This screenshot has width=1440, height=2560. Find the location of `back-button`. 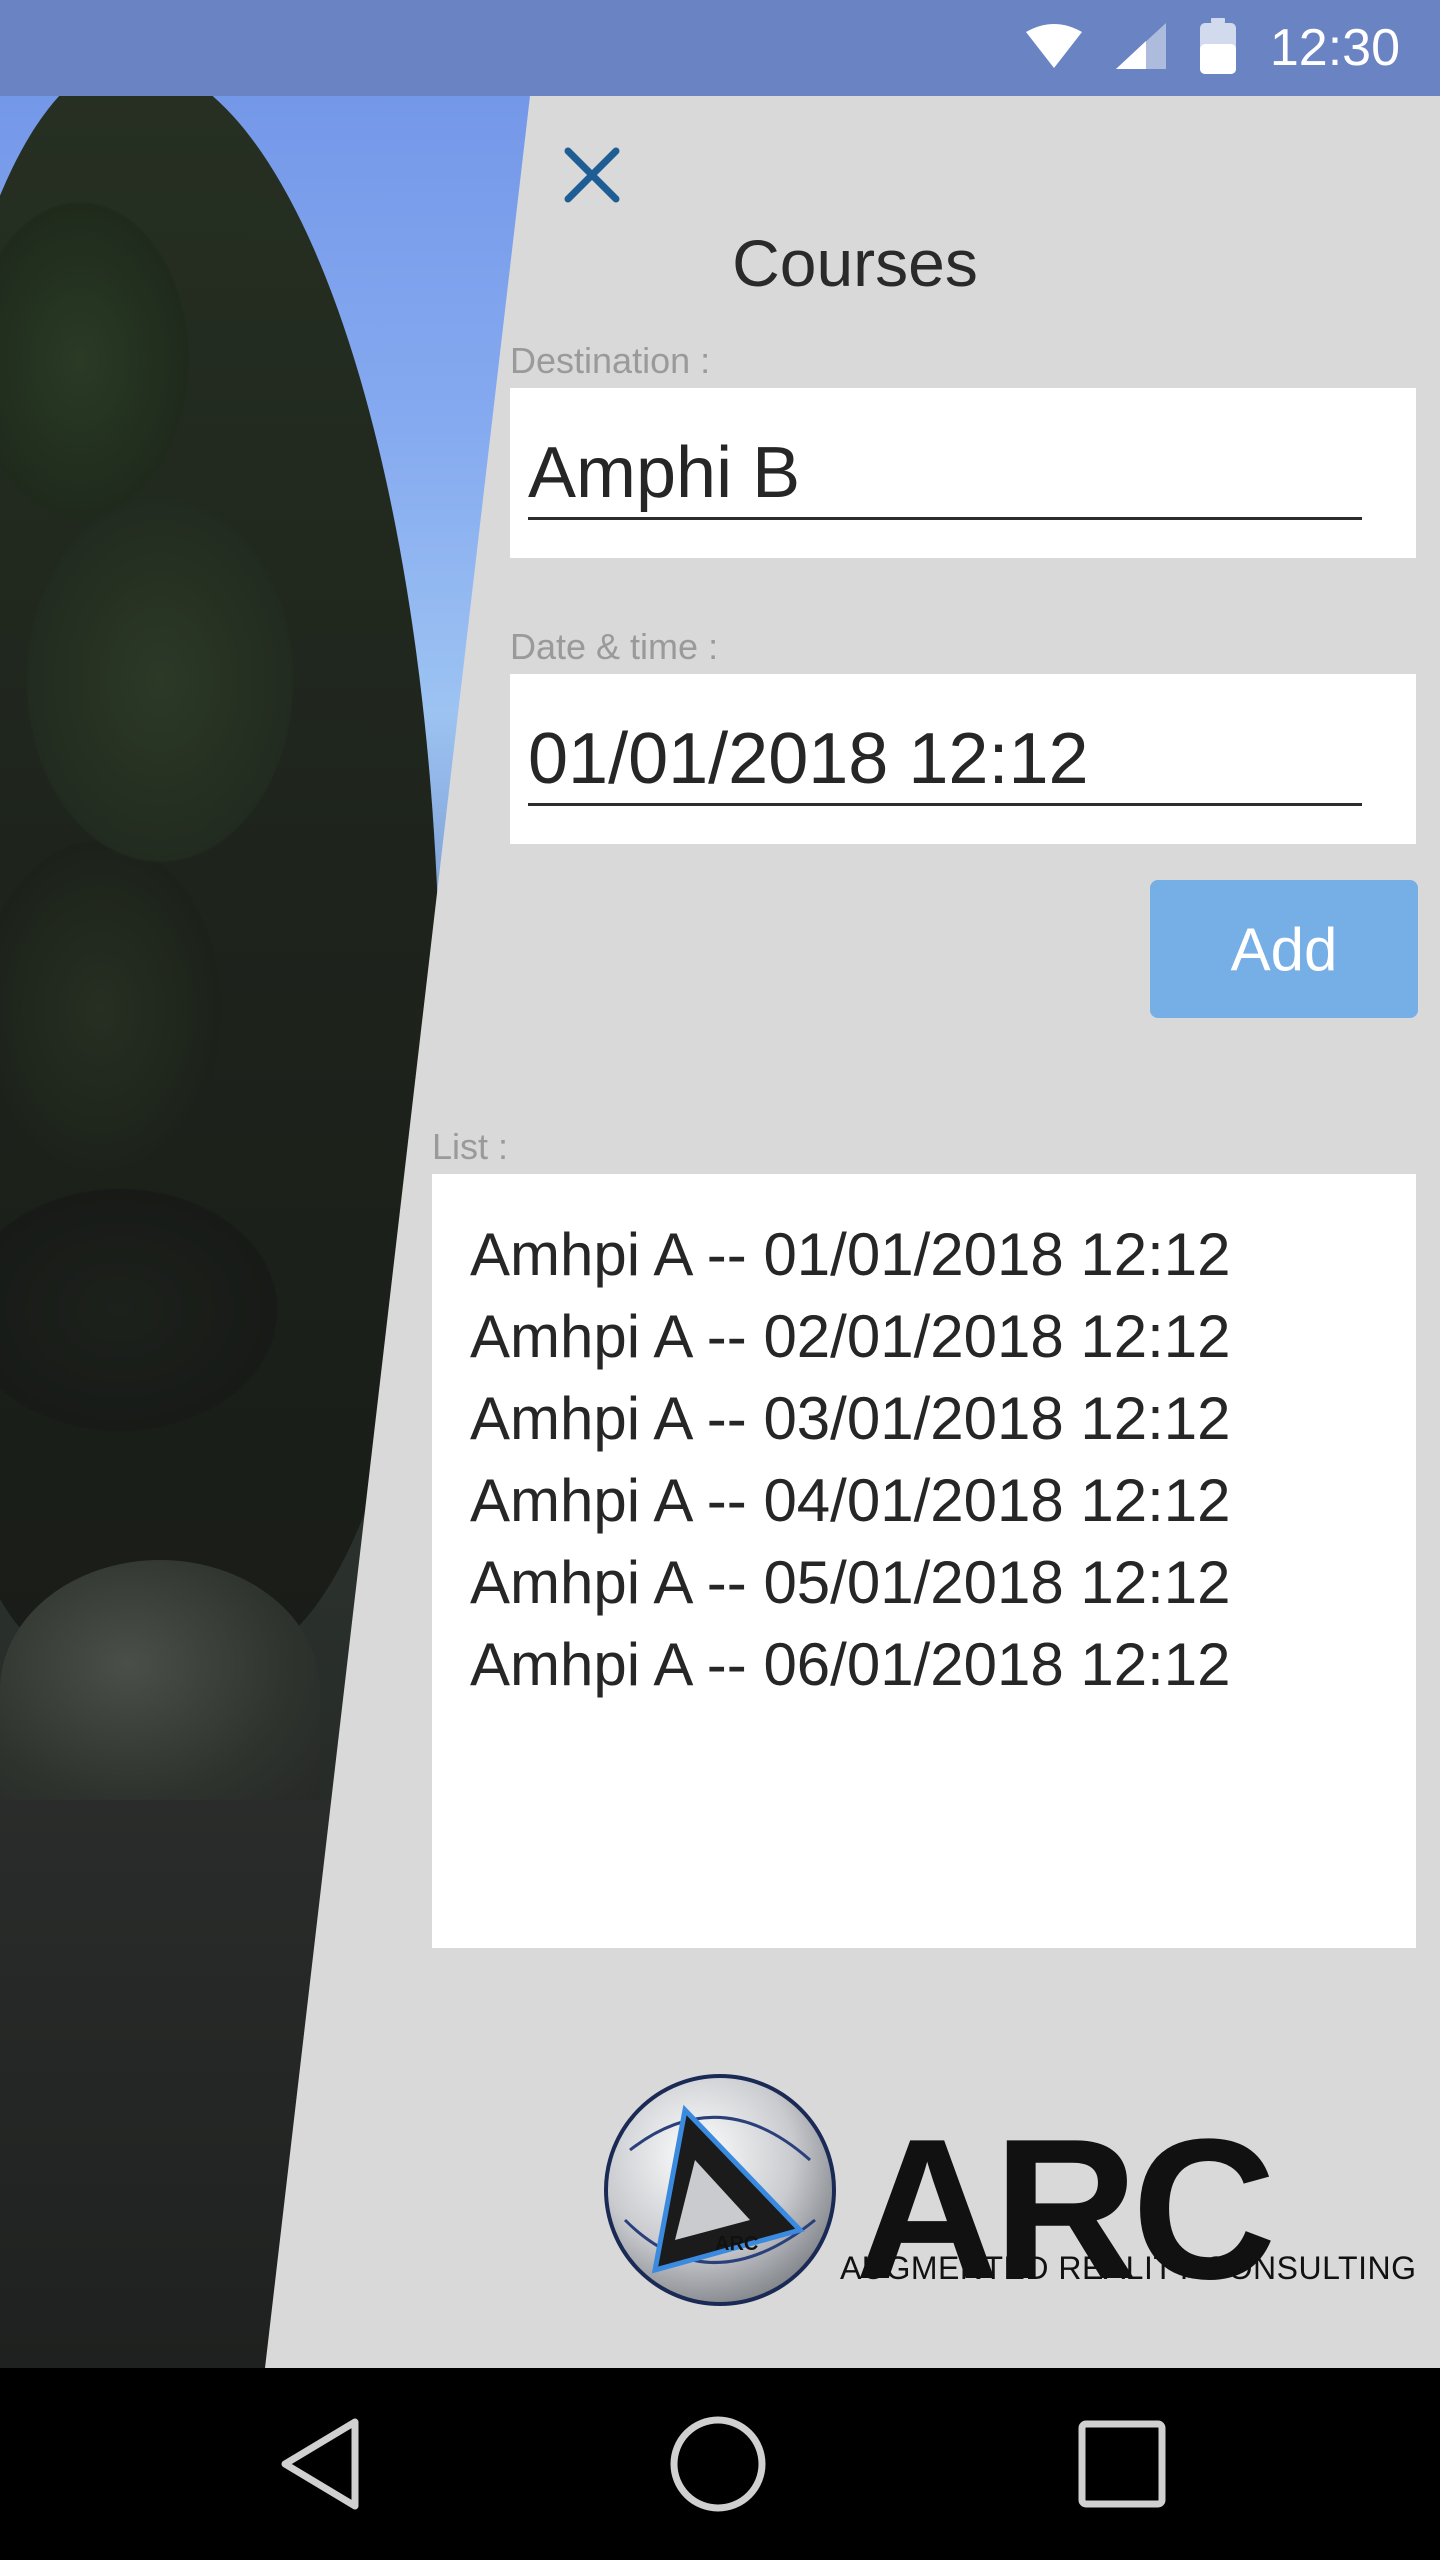

back-button is located at coordinates (320, 2464).